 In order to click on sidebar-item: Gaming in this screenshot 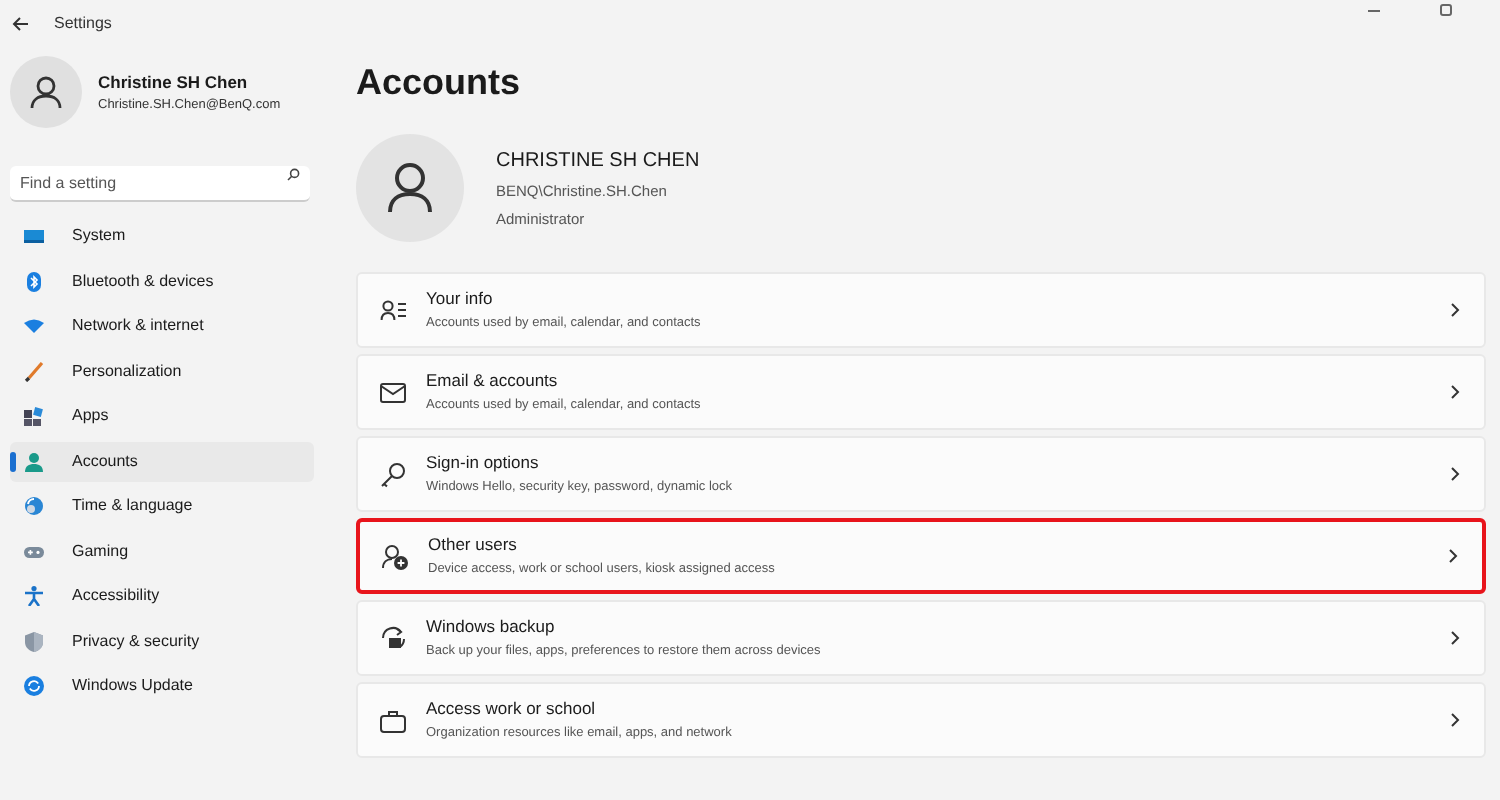, I will do `click(162, 551)`.